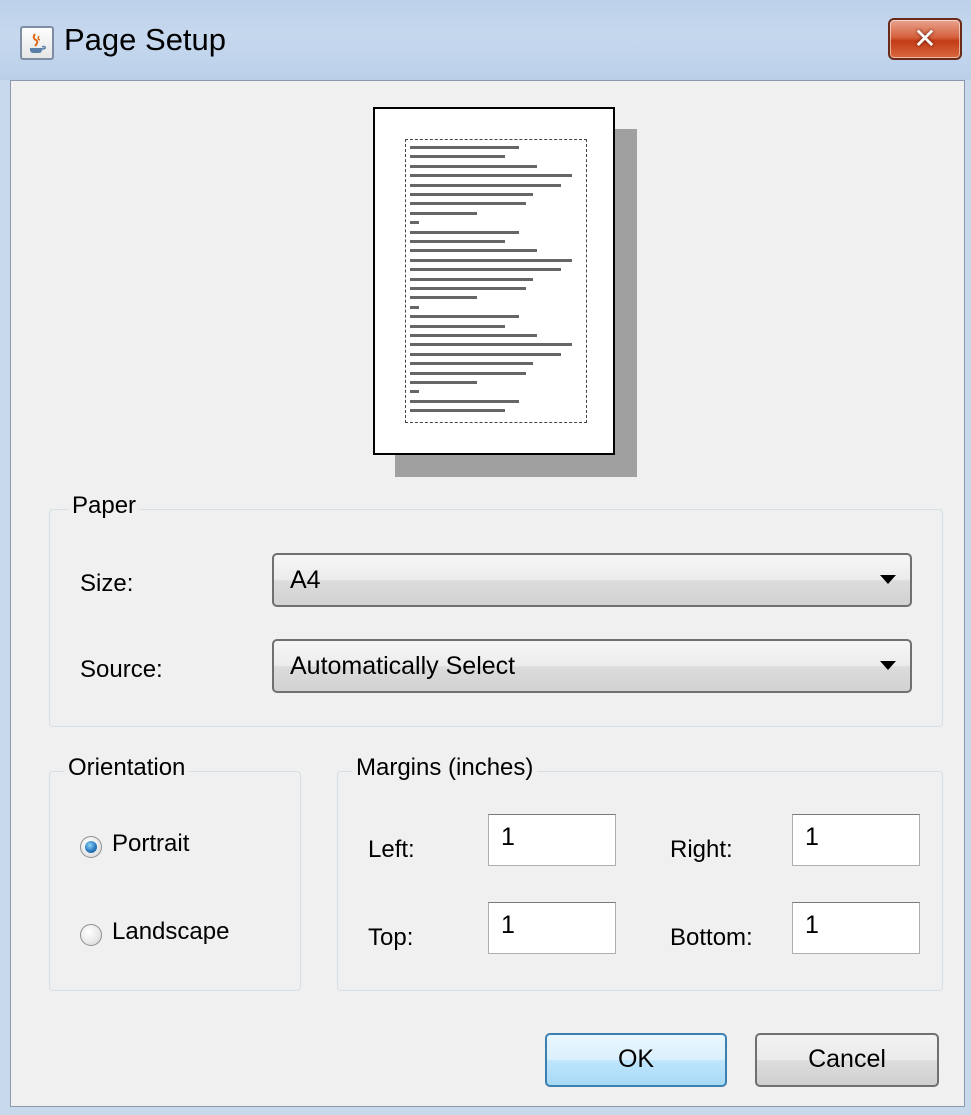 This screenshot has width=971, height=1115. Describe the element at coordinates (175, 872) in the screenshot. I see `orientation-group: Orientation Portrait Landscape` at that location.